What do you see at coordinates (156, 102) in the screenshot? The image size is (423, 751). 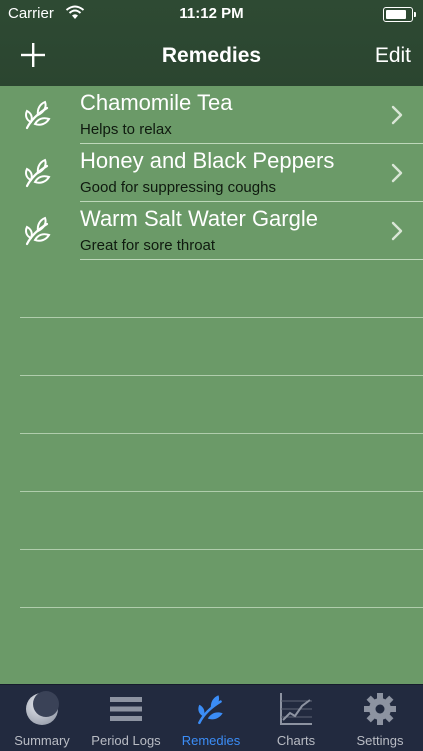 I see `remedy-title: Chamomile Tea` at bounding box center [156, 102].